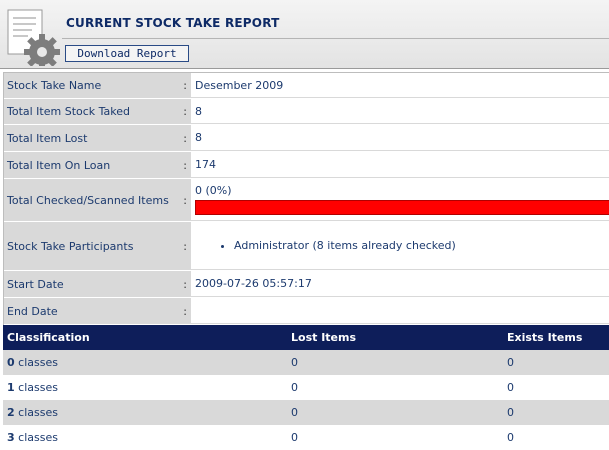 This screenshot has height=450, width=609. I want to click on info-value-total-item-lost: 8, so click(400, 138).